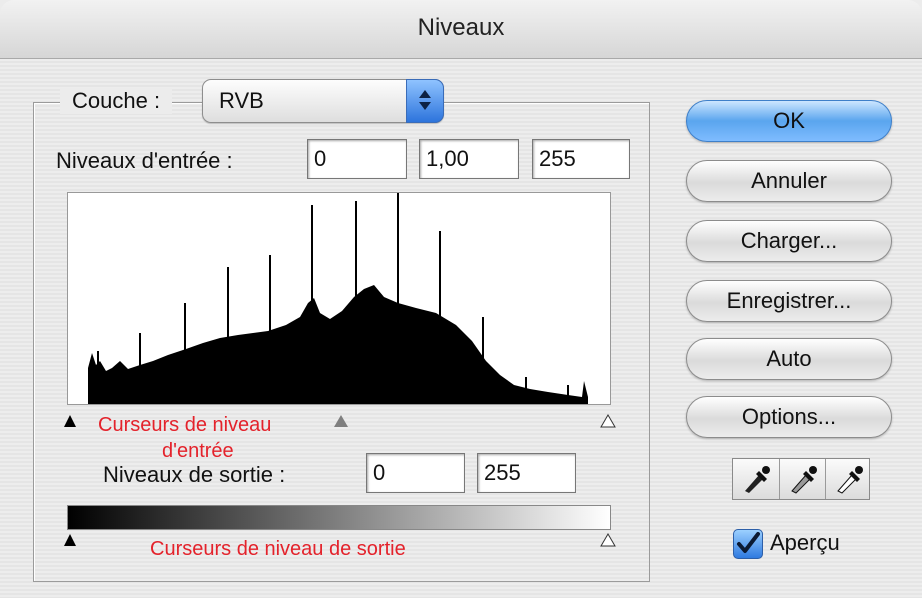 This screenshot has height=598, width=922. Describe the element at coordinates (278, 549) in the screenshot. I see `output-sliders-callout: Curseurs de niveau de sortie` at that location.